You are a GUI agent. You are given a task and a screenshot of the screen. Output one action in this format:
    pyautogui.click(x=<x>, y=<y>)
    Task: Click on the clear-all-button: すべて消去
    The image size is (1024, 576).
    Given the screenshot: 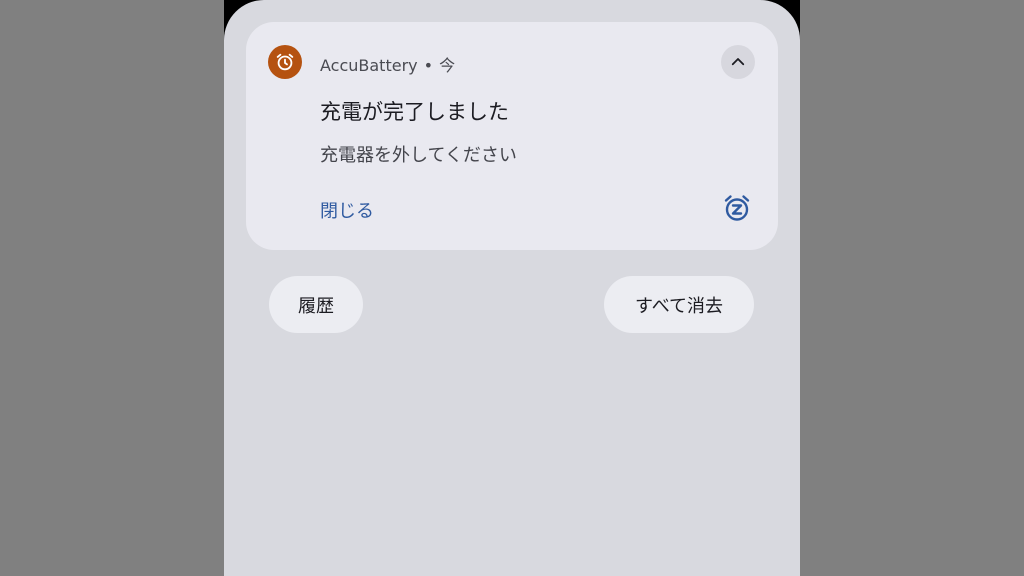 What is the action you would take?
    pyautogui.click(x=679, y=304)
    